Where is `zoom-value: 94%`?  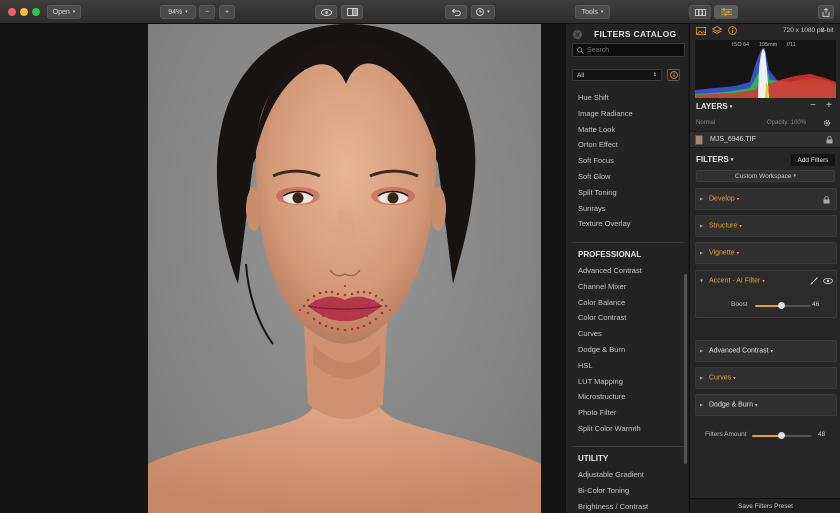
zoom-value: 94% is located at coordinates (175, 12).